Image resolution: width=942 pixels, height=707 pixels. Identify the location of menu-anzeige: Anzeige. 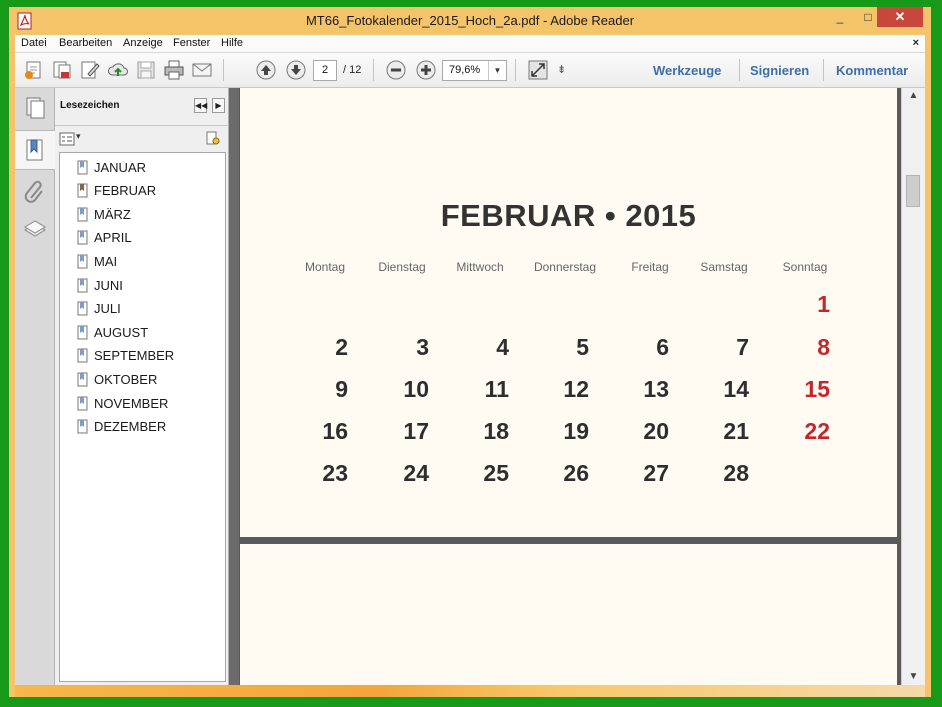
(143, 43).